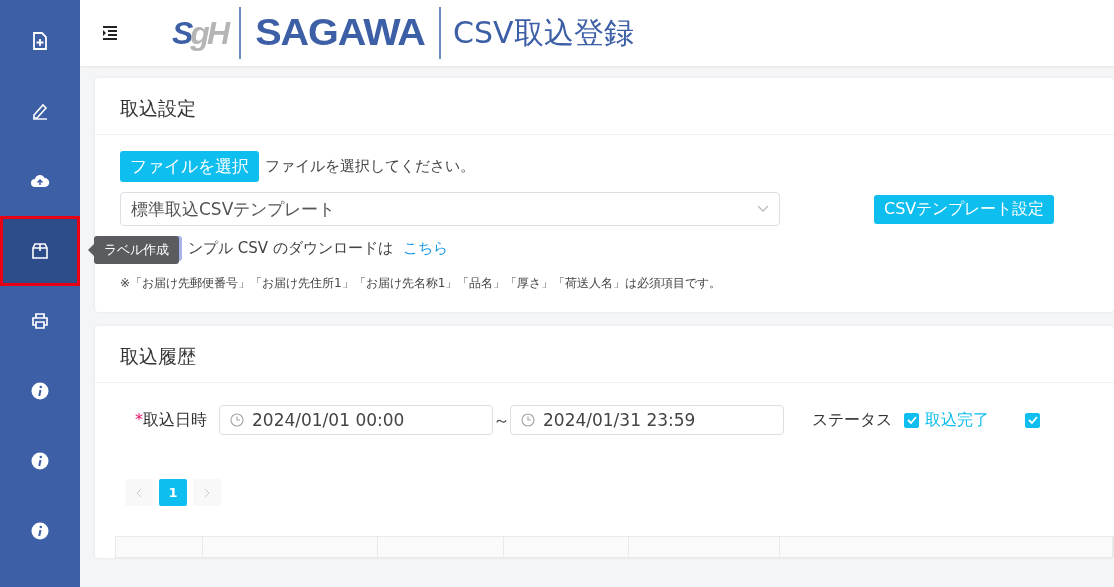 The height and width of the screenshot is (587, 1114). Describe the element at coordinates (139, 492) in the screenshot. I see `chevron-left-icon` at that location.